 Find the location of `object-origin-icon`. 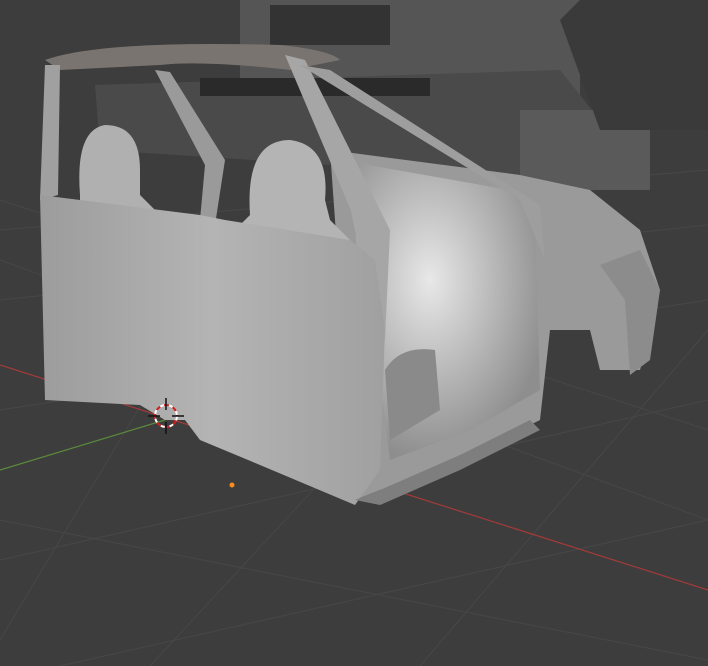

object-origin-icon is located at coordinates (232, 485).